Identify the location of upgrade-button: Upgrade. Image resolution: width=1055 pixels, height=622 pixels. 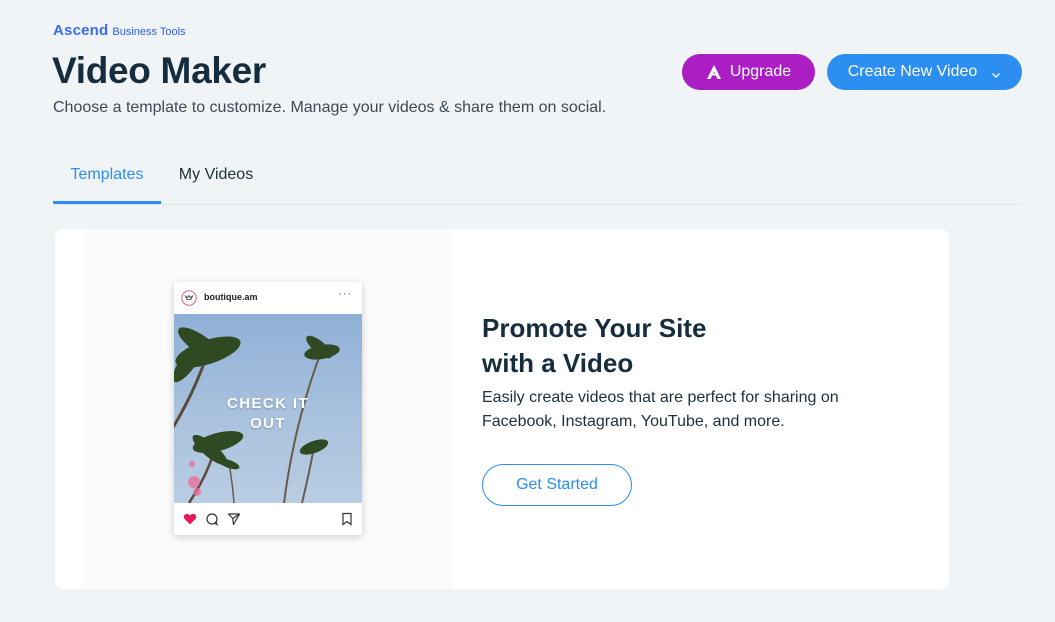
(748, 72).